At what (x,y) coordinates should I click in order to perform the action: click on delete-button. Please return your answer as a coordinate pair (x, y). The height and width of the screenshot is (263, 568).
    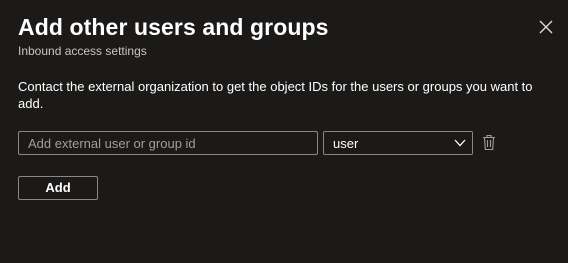
    Looking at the image, I should click on (489, 142).